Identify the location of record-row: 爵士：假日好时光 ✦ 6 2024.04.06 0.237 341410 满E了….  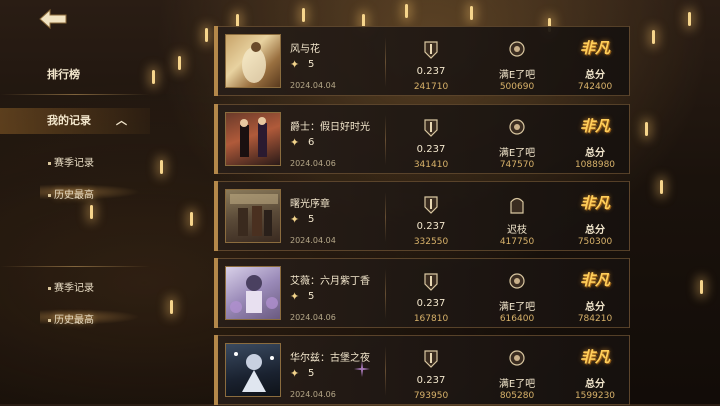
(422, 139).